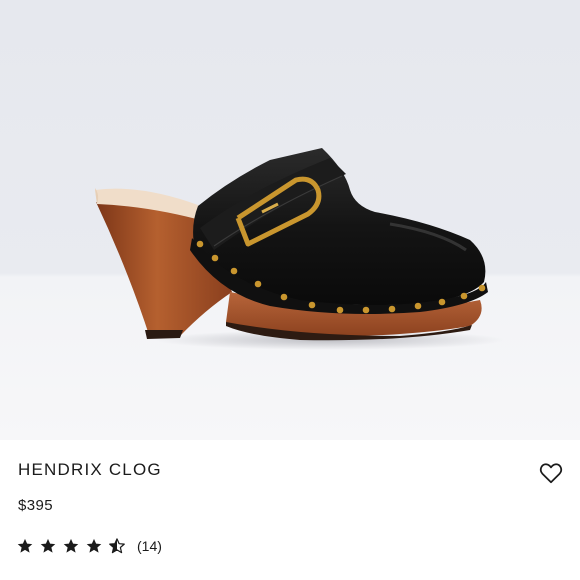 The image size is (580, 580). What do you see at coordinates (149, 546) in the screenshot?
I see `review-count: (14)` at bounding box center [149, 546].